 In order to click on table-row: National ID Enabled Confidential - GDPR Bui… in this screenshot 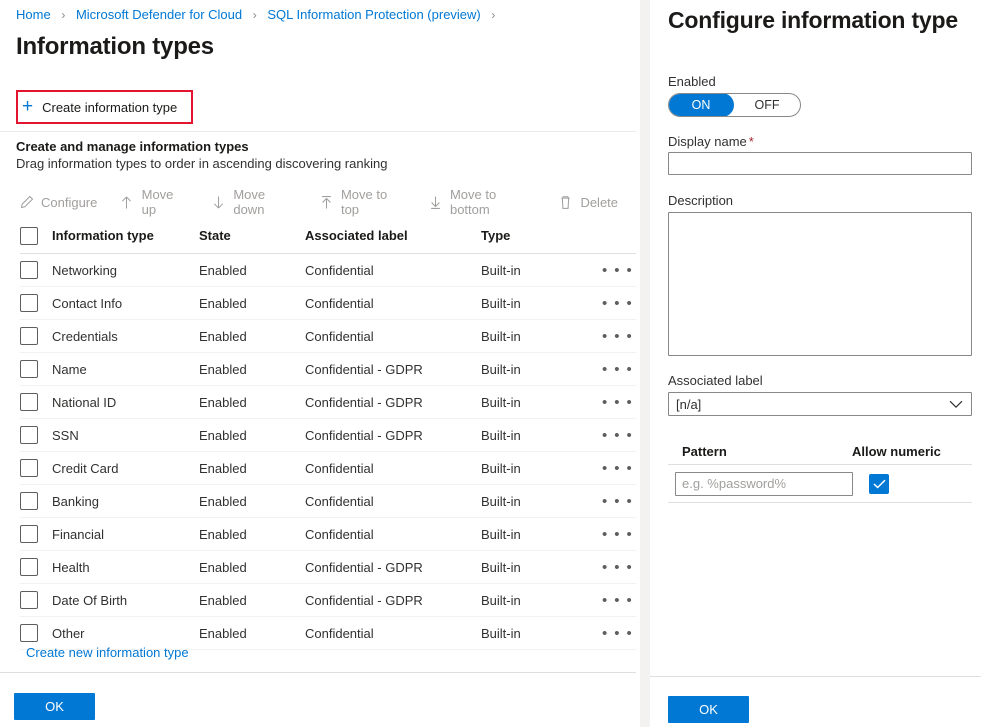, I will do `click(328, 402)`.